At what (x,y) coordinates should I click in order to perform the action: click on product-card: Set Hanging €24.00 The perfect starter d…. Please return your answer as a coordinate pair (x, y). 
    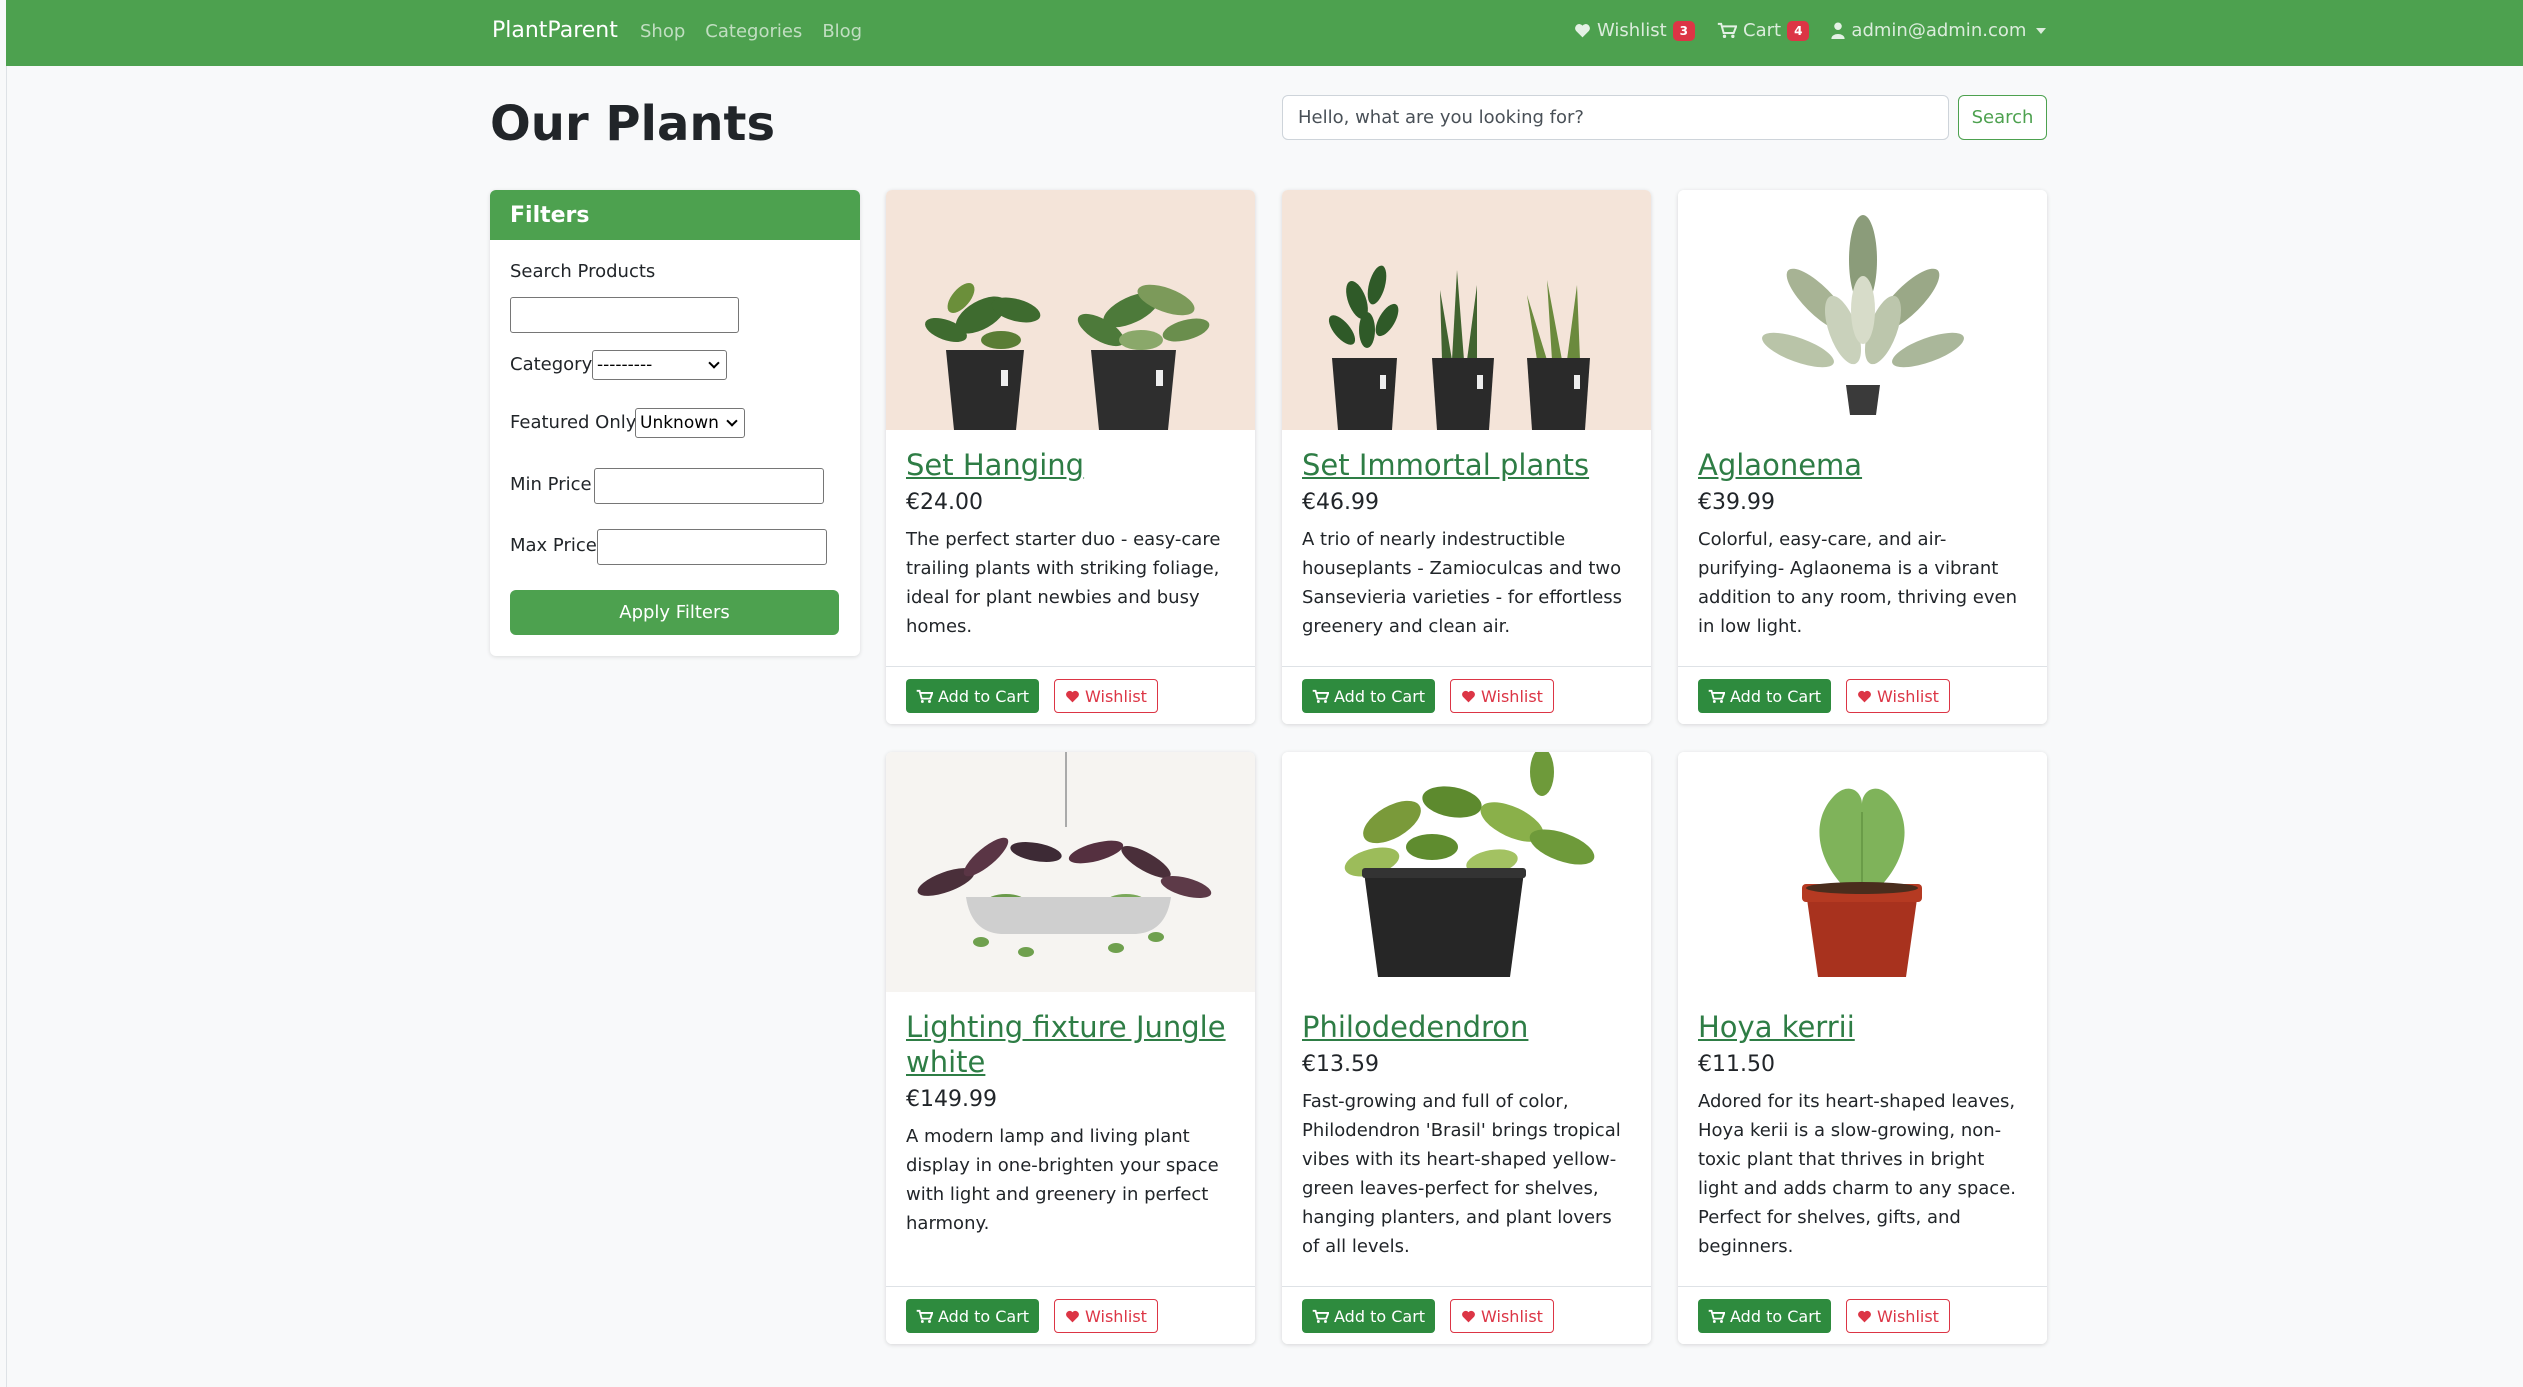
    Looking at the image, I should click on (1070, 457).